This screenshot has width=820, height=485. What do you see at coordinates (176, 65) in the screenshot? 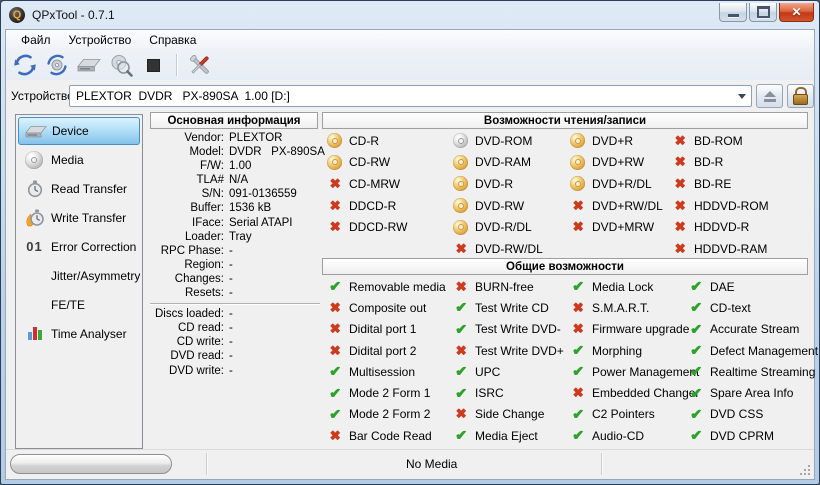
I see `toolbar-separator` at bounding box center [176, 65].